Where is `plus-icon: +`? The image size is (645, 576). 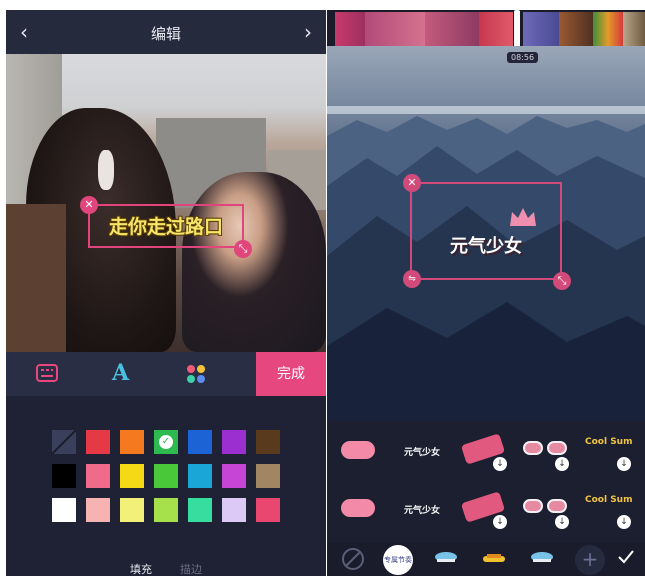 plus-icon: + is located at coordinates (590, 560).